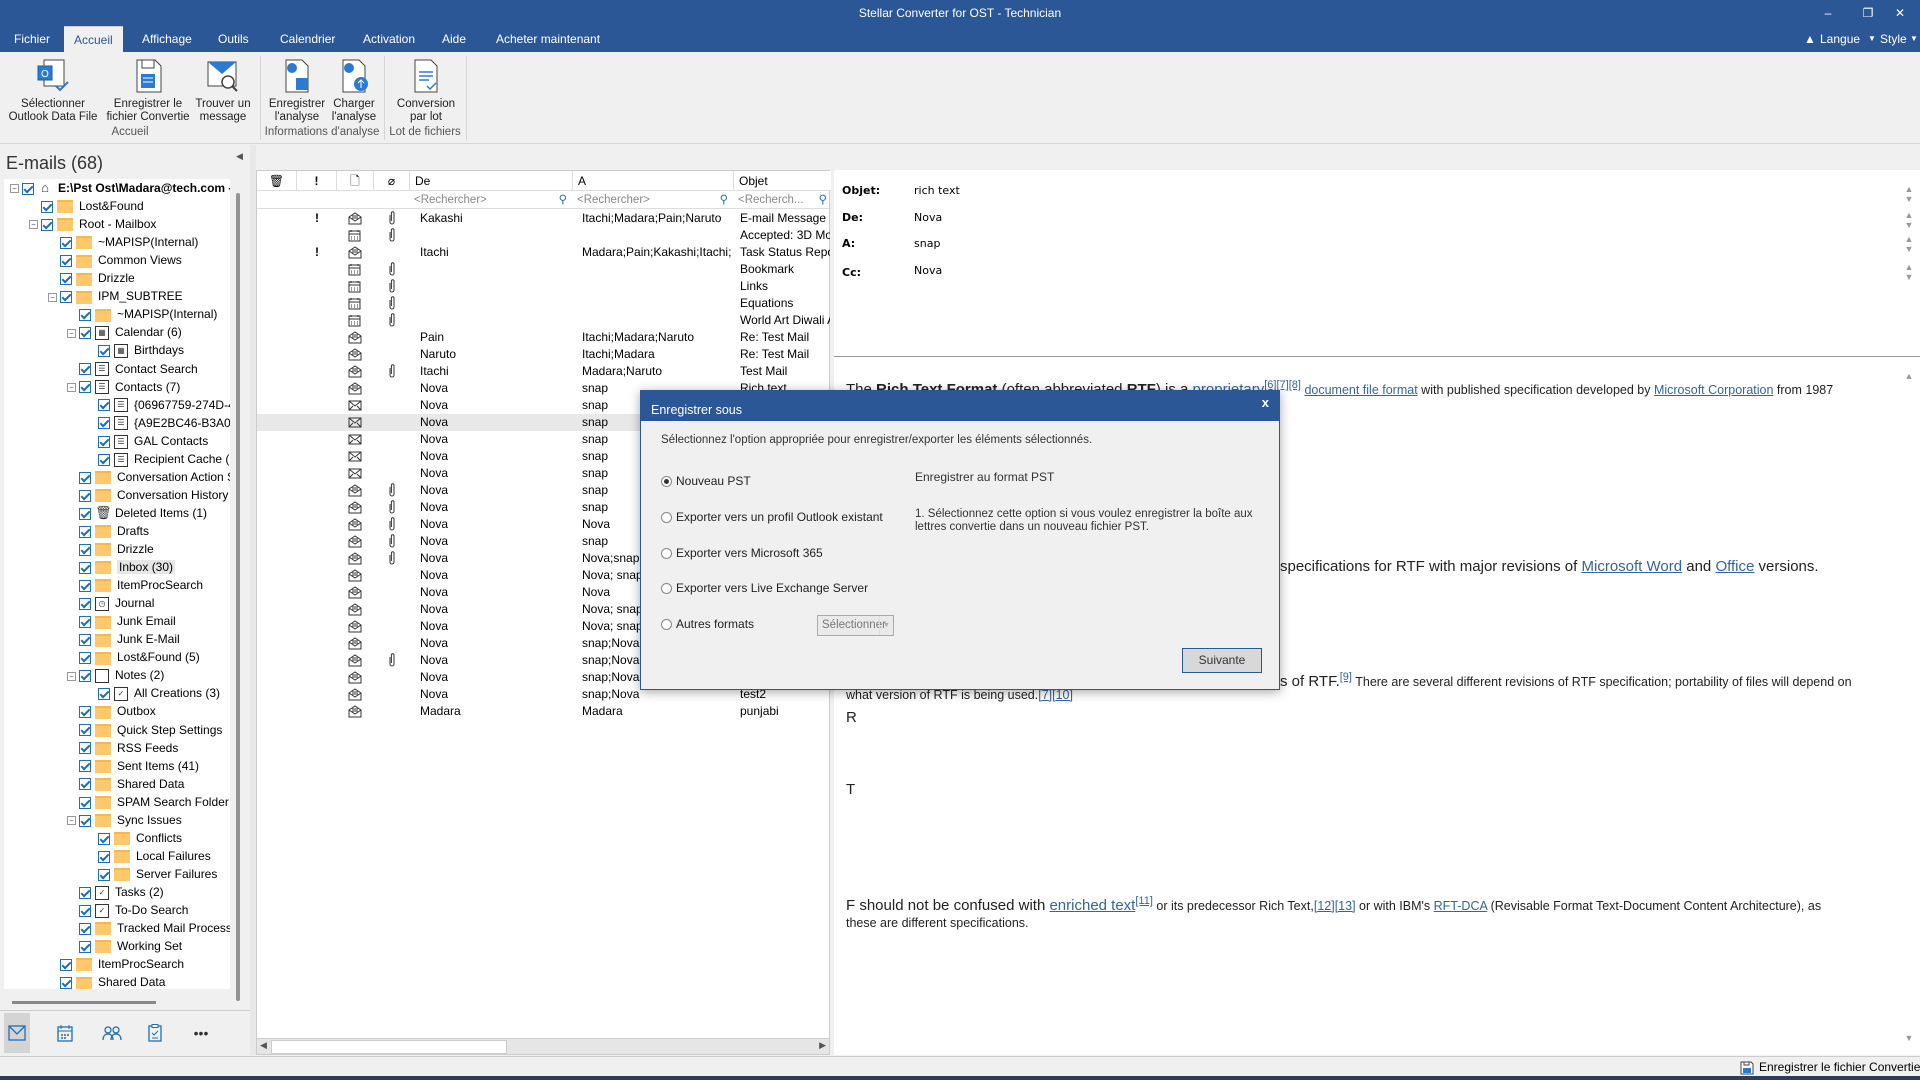  I want to click on menu-outils: Outils, so click(233, 39).